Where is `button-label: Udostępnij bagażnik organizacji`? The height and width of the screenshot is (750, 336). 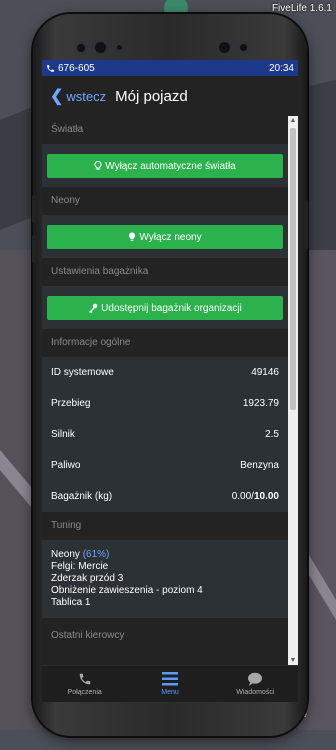 button-label: Udostępnij bagażnik organizacji is located at coordinates (171, 308).